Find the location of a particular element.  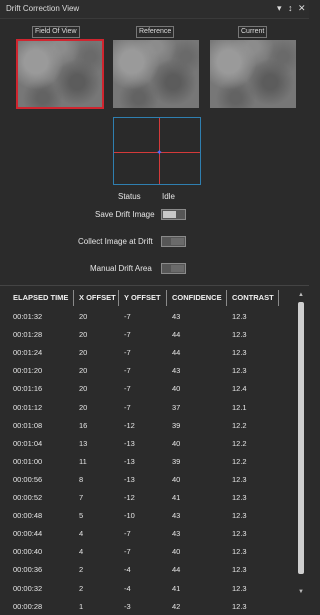

table-scrollbar: ▲ ▼ is located at coordinates (301, 443).